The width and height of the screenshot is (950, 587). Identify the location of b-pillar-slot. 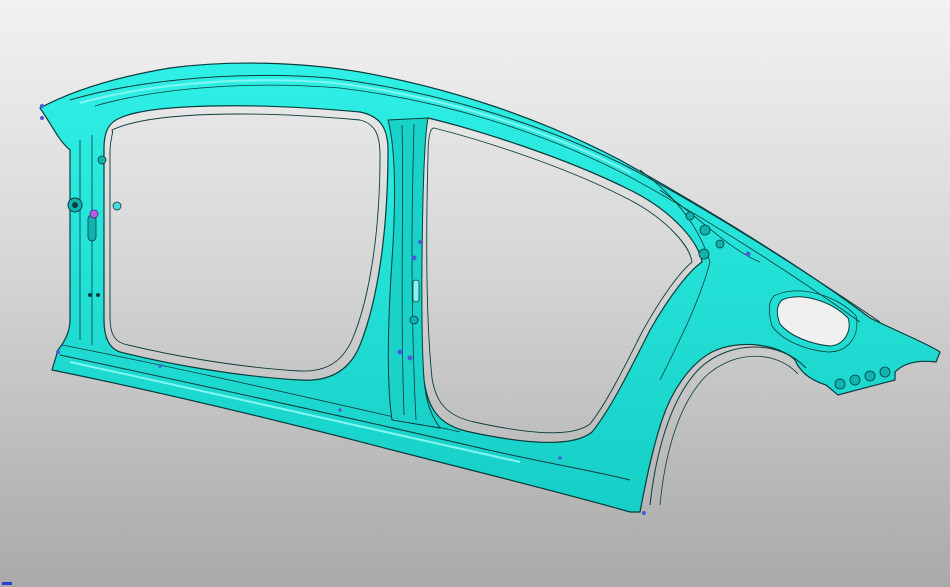
(416, 291).